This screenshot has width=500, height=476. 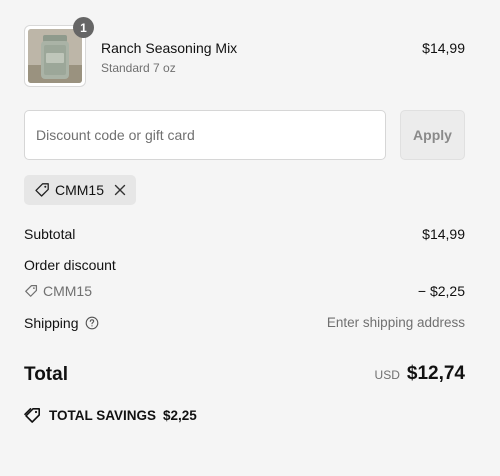 I want to click on subtotal-value: $14,99, so click(x=443, y=234).